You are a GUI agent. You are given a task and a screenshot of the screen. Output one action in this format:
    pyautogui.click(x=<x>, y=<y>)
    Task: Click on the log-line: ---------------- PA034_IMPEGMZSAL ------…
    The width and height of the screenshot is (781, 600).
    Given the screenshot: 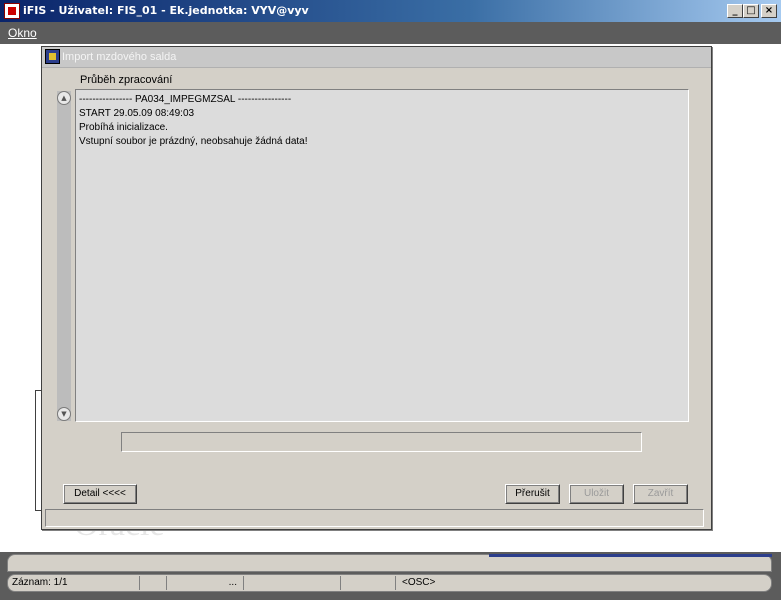 What is the action you would take?
    pyautogui.click(x=185, y=99)
    